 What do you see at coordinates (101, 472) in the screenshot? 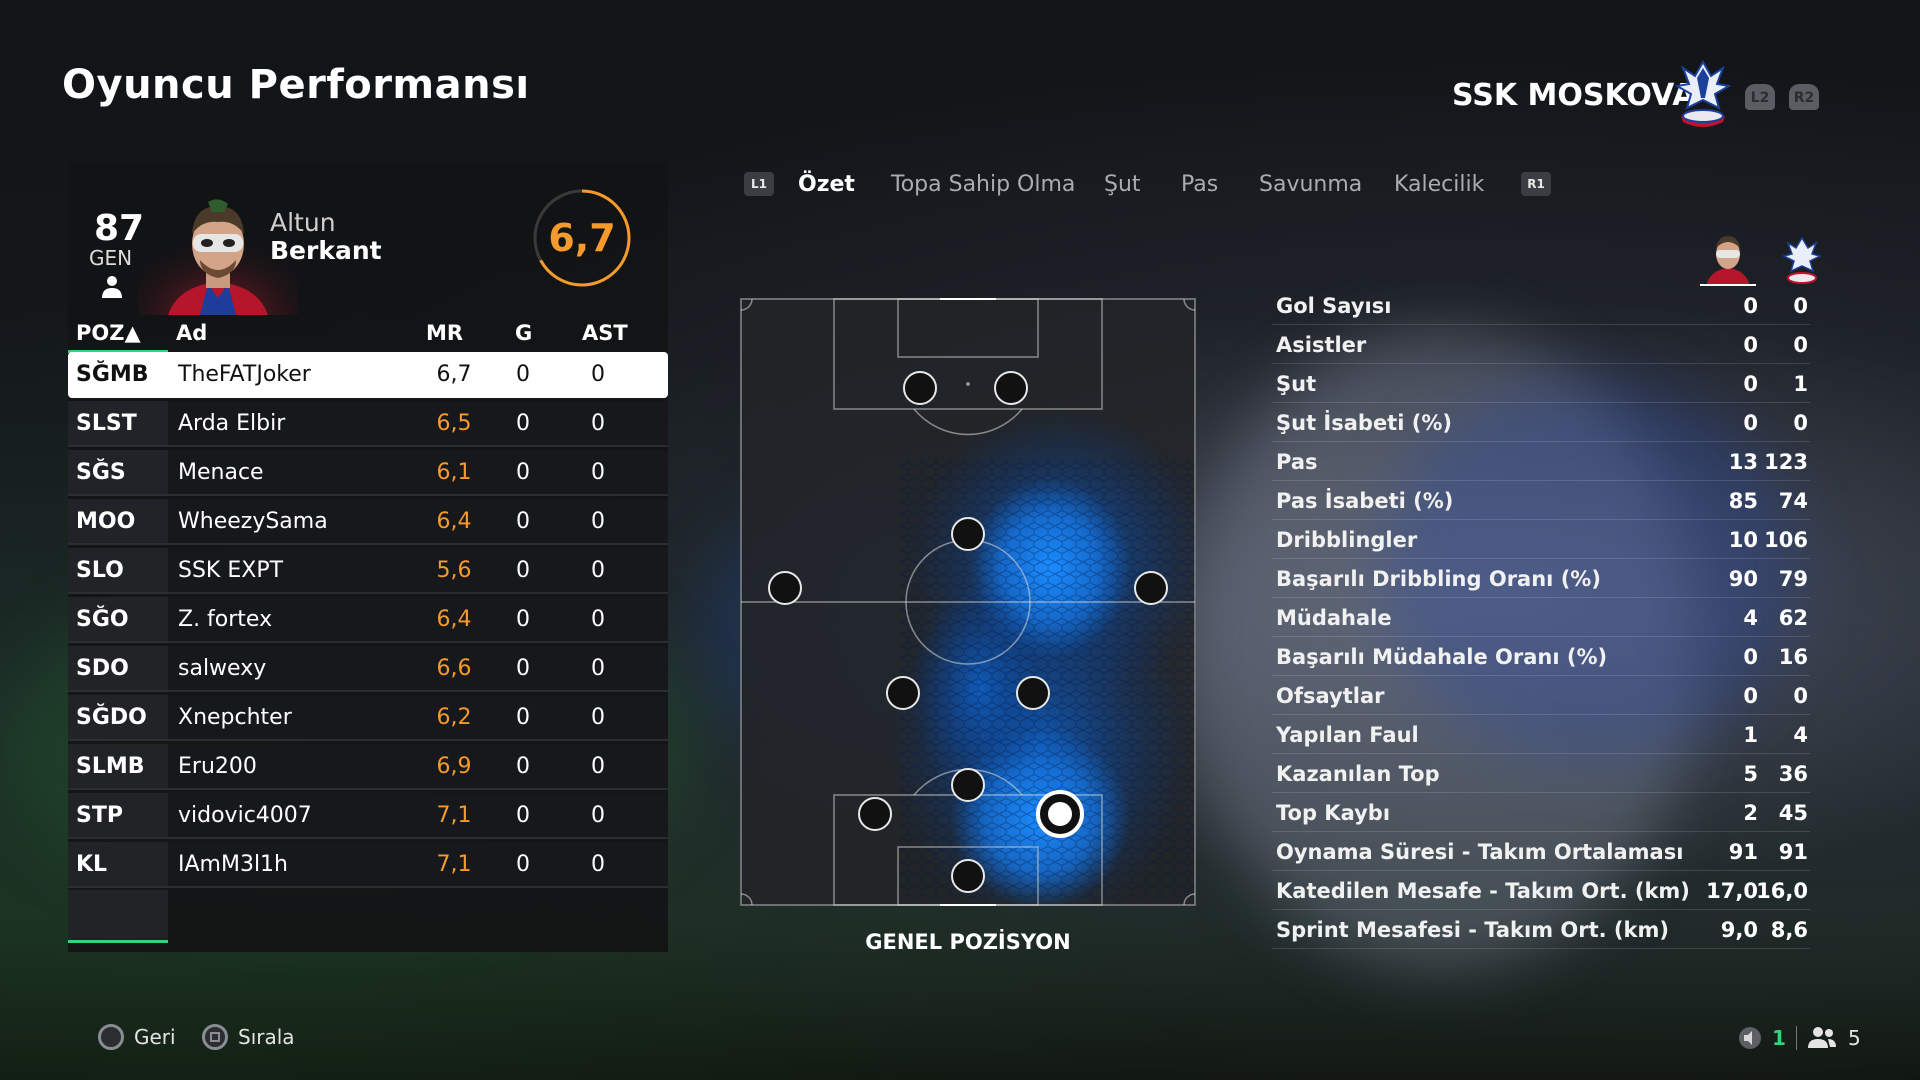
I see `row-position: SĞS` at bounding box center [101, 472].